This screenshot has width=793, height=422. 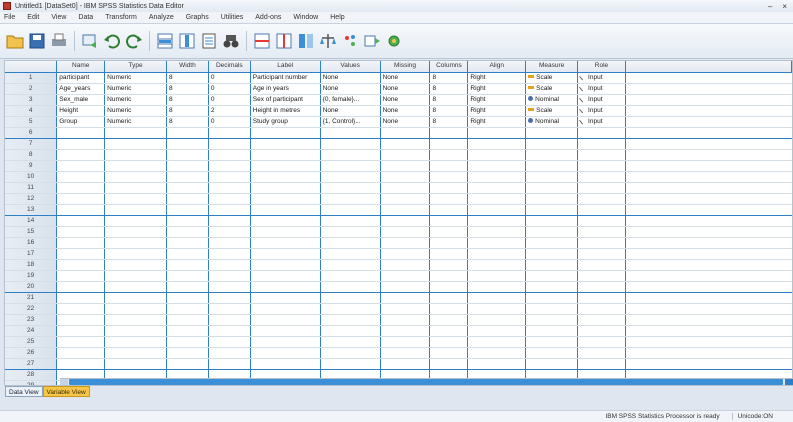 What do you see at coordinates (405, 67) in the screenshot?
I see `column-header: Missing` at bounding box center [405, 67].